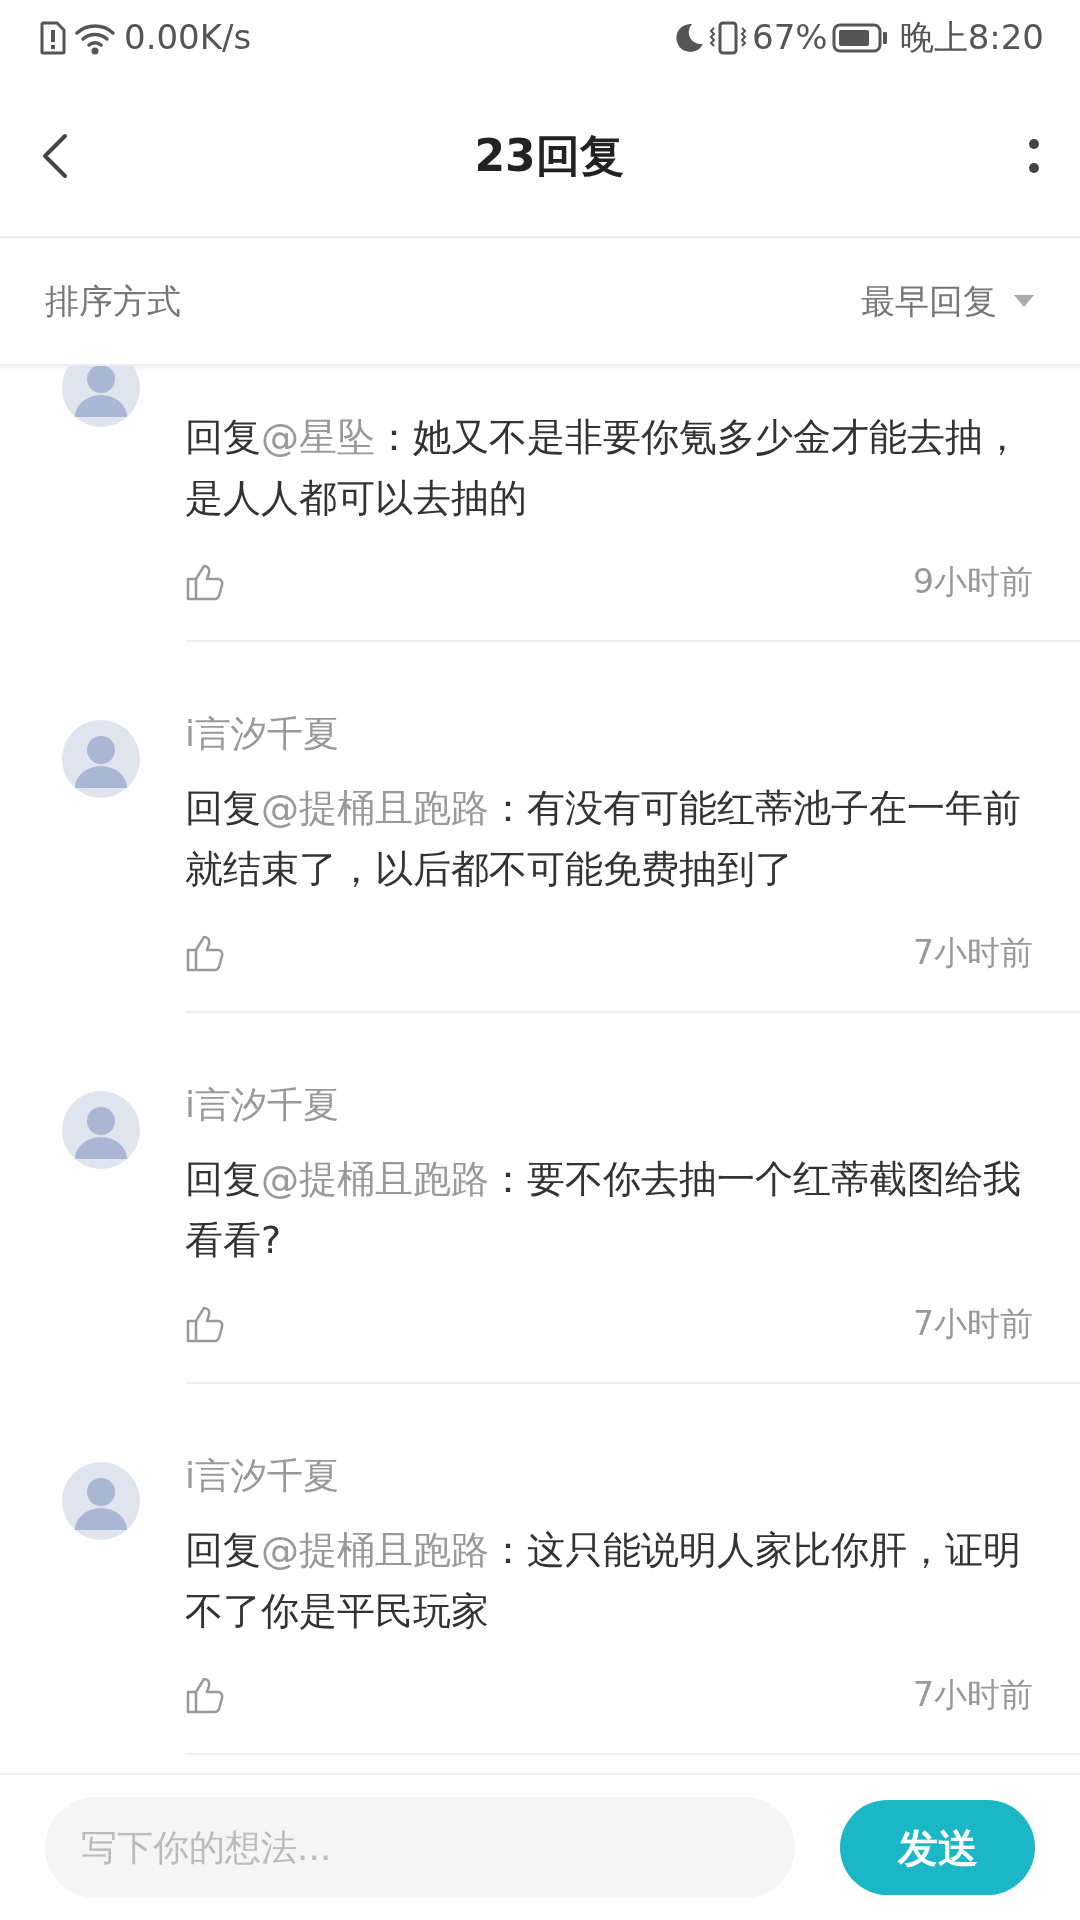  I want to click on sort-dropdown: 最早回复, so click(948, 301).